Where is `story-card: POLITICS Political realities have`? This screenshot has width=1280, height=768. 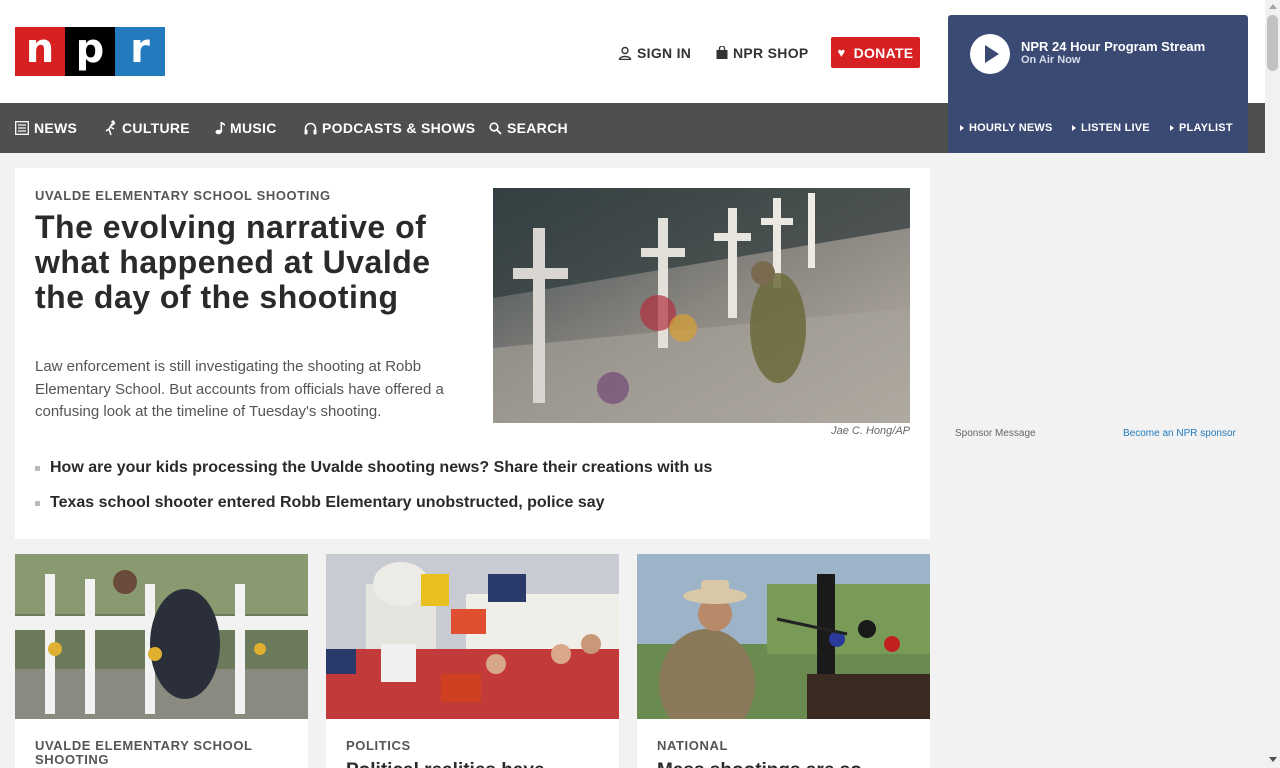
story-card: POLITICS Political realities have is located at coordinates (472, 661).